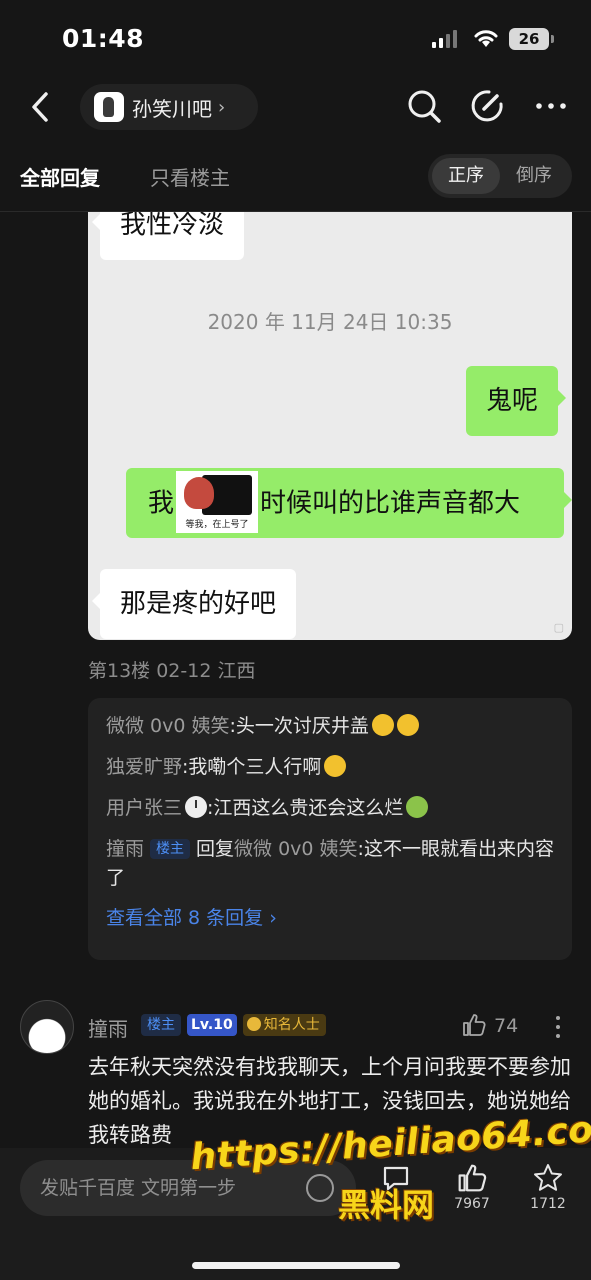 Image resolution: width=591 pixels, height=1280 pixels. Describe the element at coordinates (168, 236) in the screenshot. I see `chat-bubble: 我性冷淡` at that location.